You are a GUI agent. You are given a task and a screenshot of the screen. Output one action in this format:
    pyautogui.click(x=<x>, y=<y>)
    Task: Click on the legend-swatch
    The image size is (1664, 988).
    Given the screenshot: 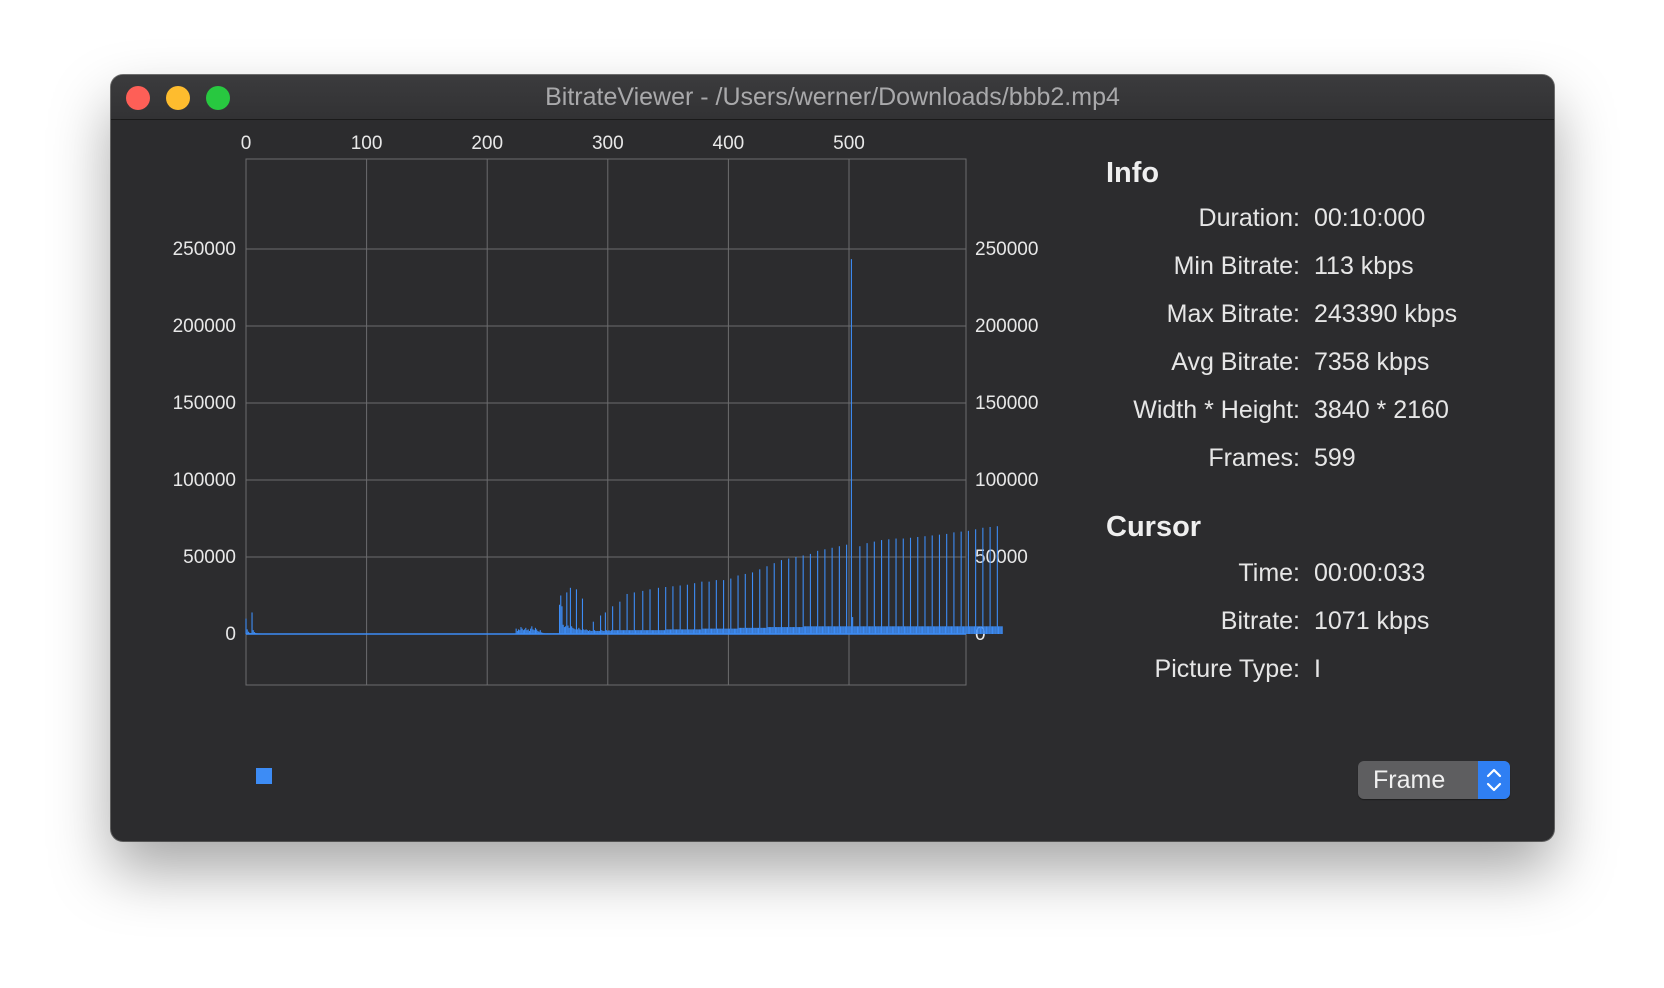 What is the action you would take?
    pyautogui.click(x=264, y=776)
    